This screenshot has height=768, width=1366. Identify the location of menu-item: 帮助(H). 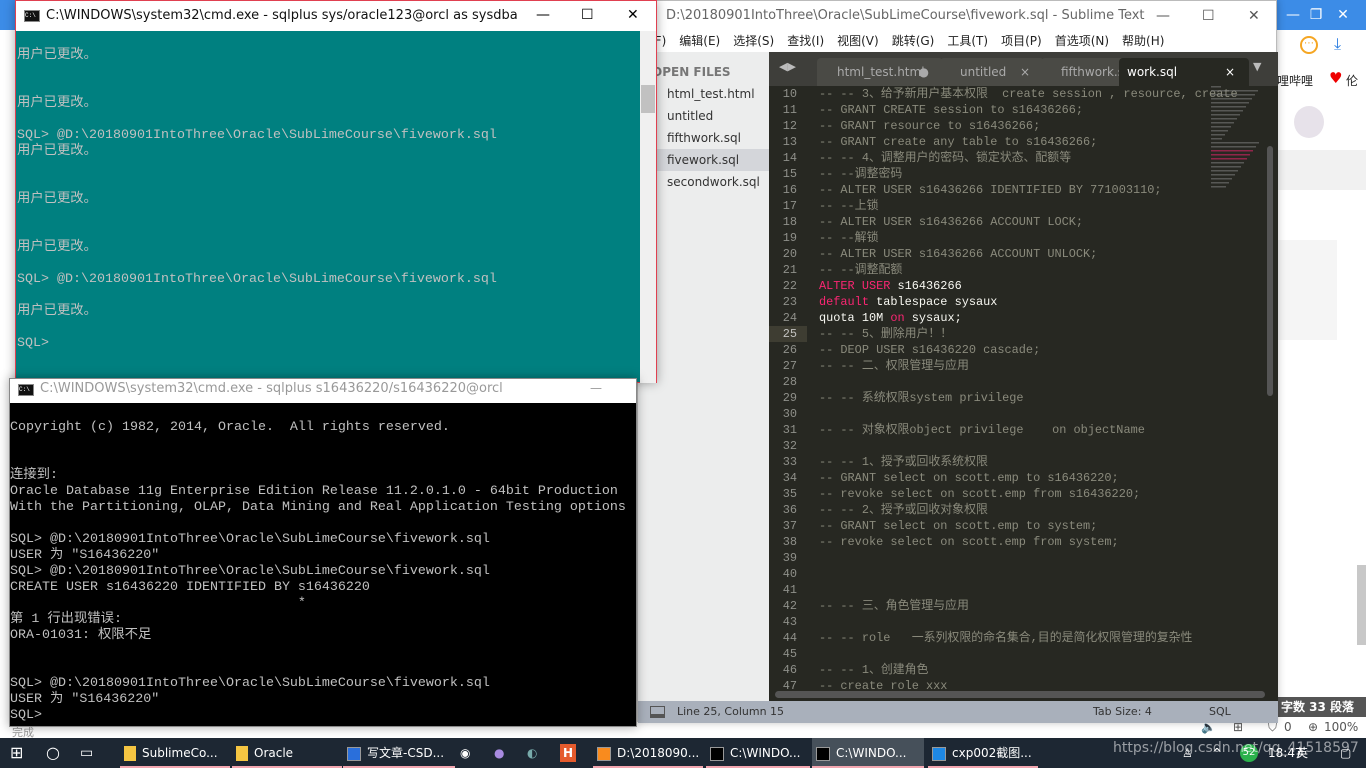
(1143, 41).